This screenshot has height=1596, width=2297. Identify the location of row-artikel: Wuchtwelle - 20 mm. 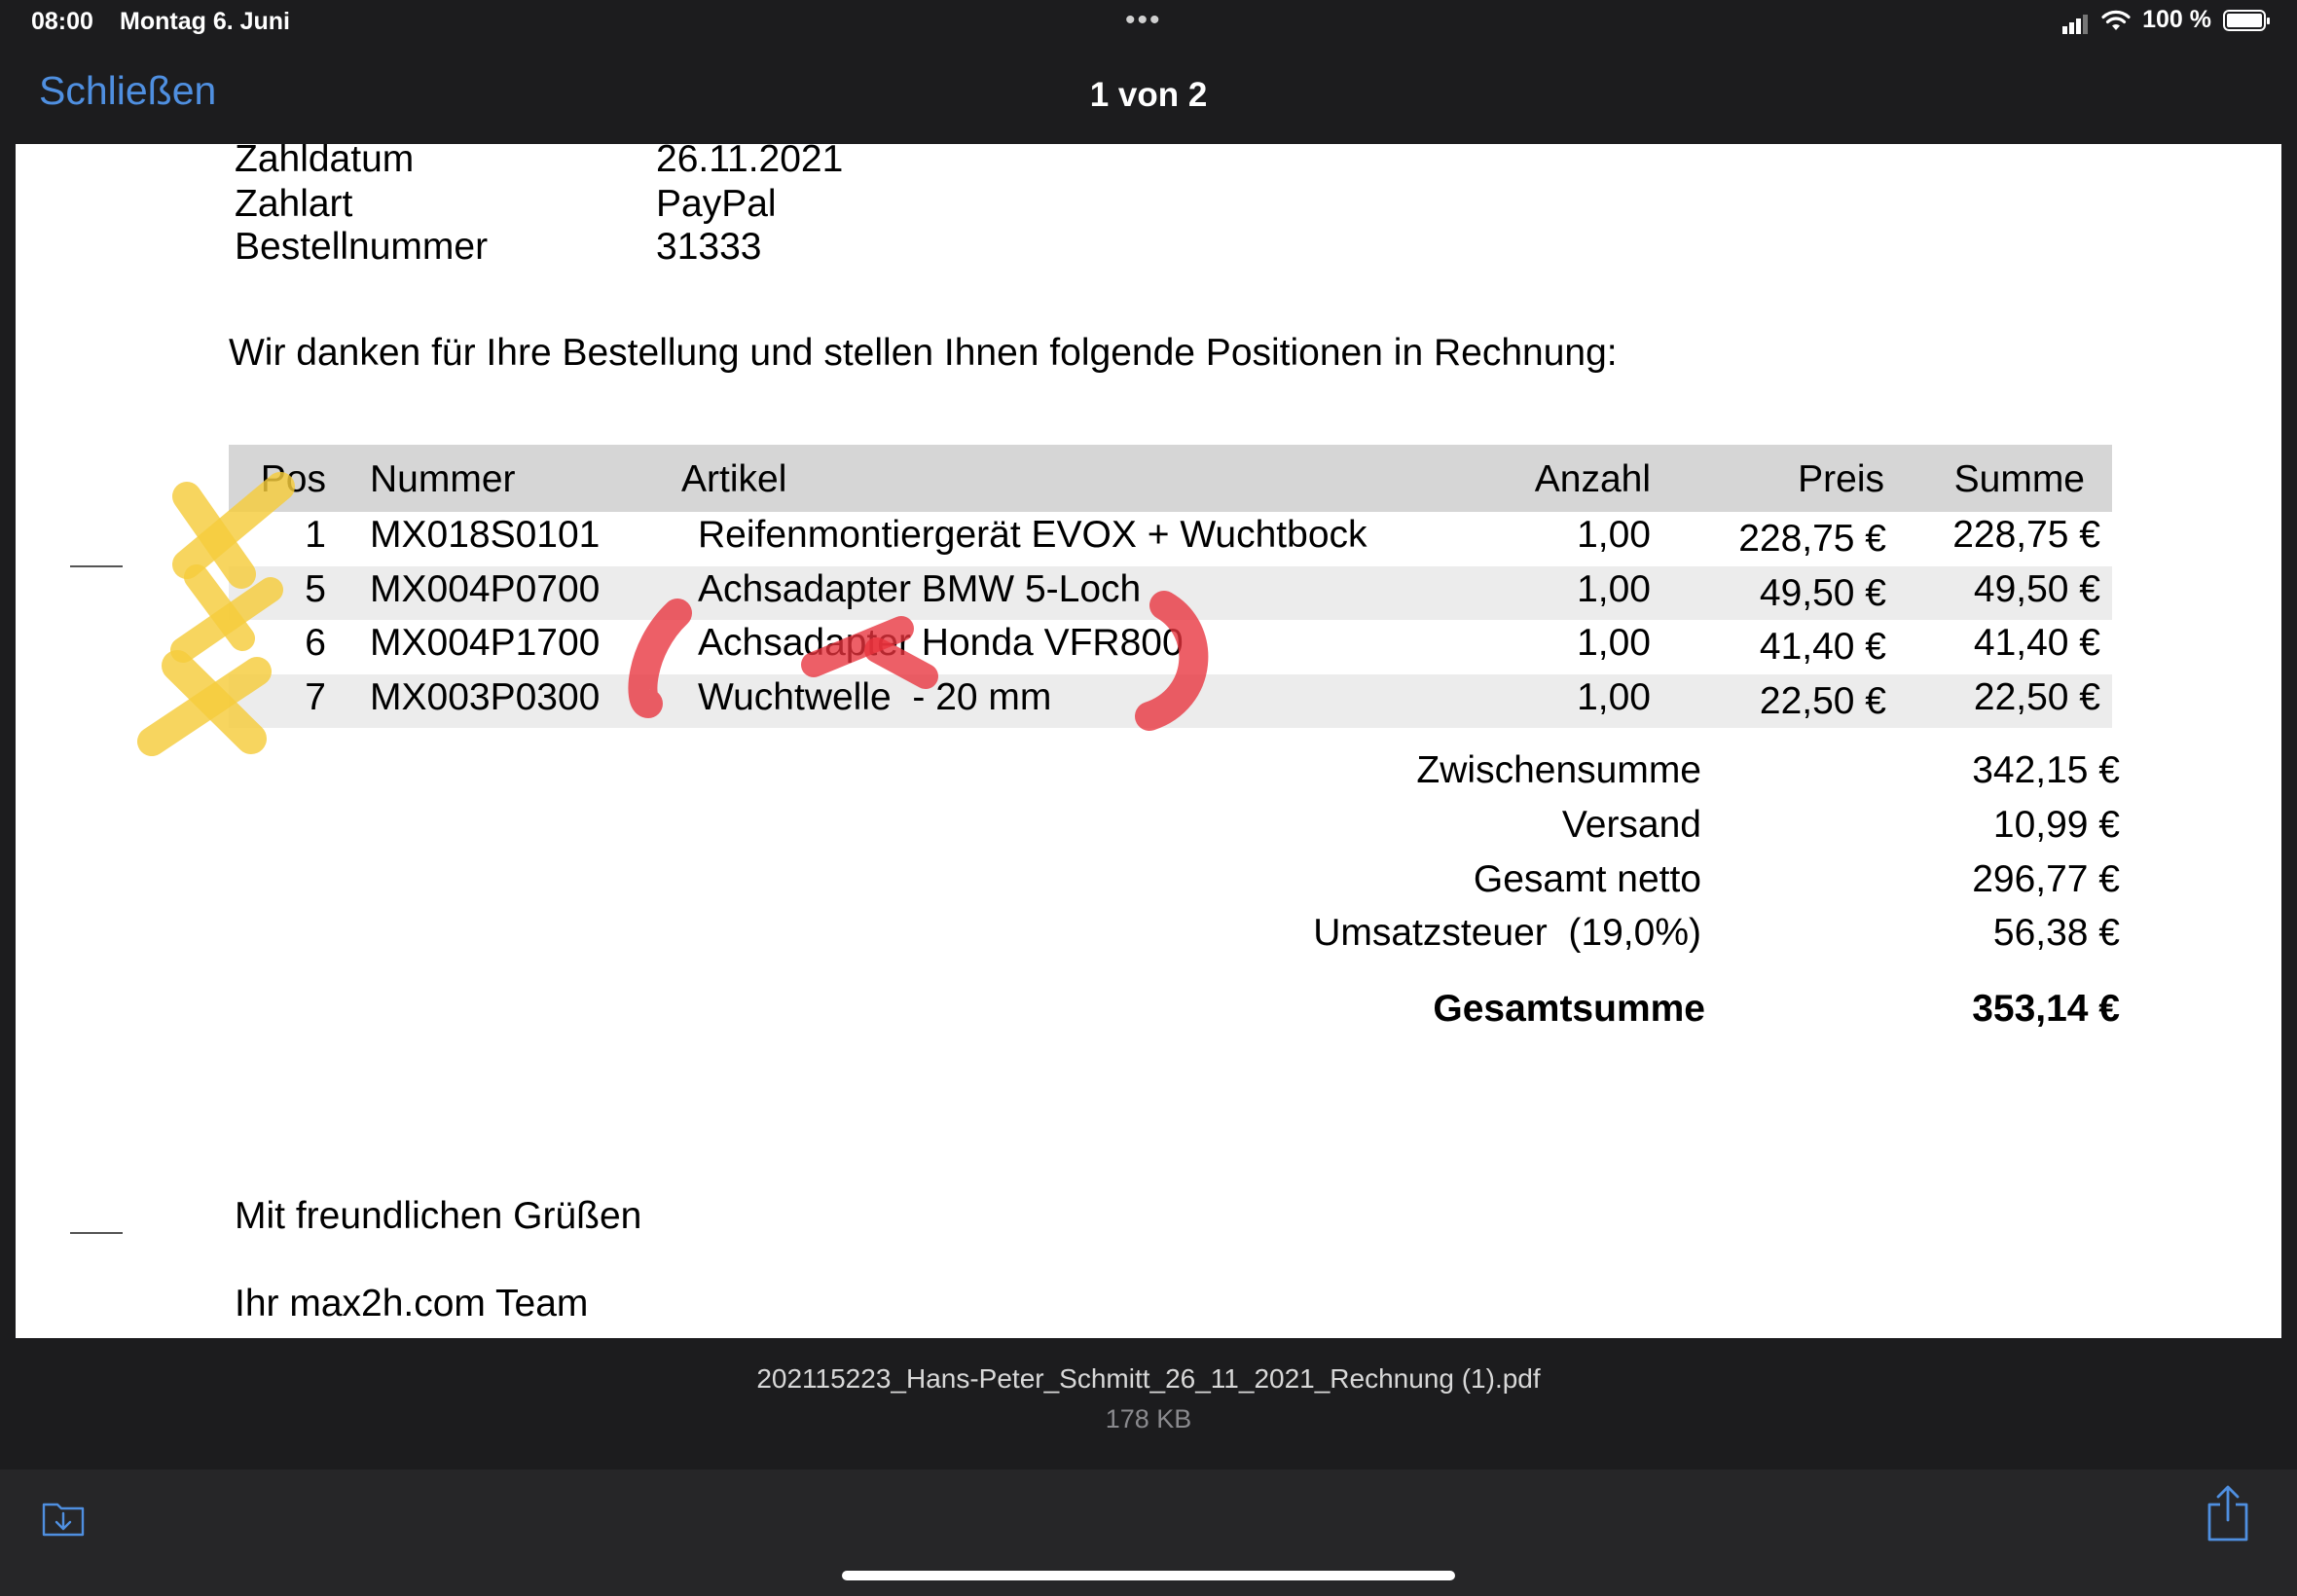
(875, 696).